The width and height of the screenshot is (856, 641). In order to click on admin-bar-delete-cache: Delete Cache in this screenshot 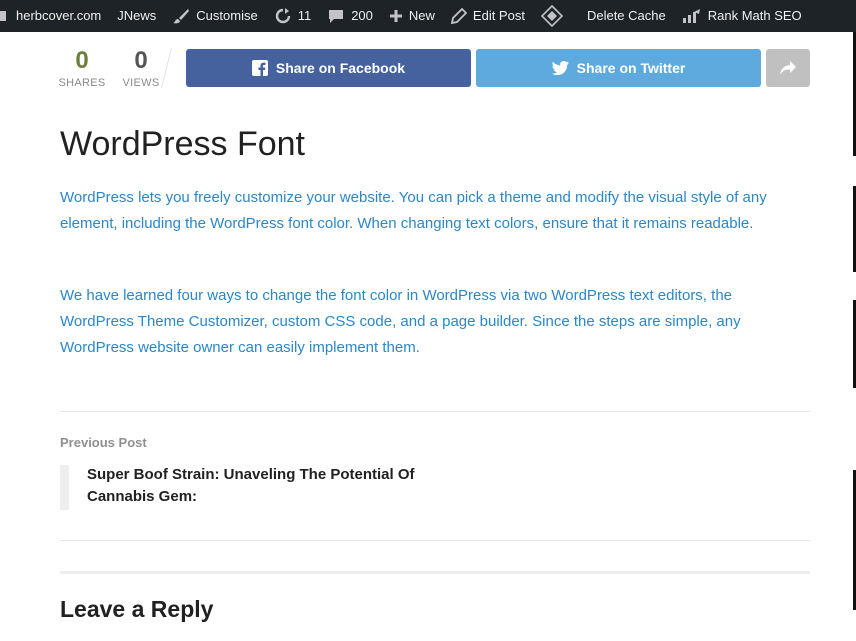, I will do `click(622, 16)`.